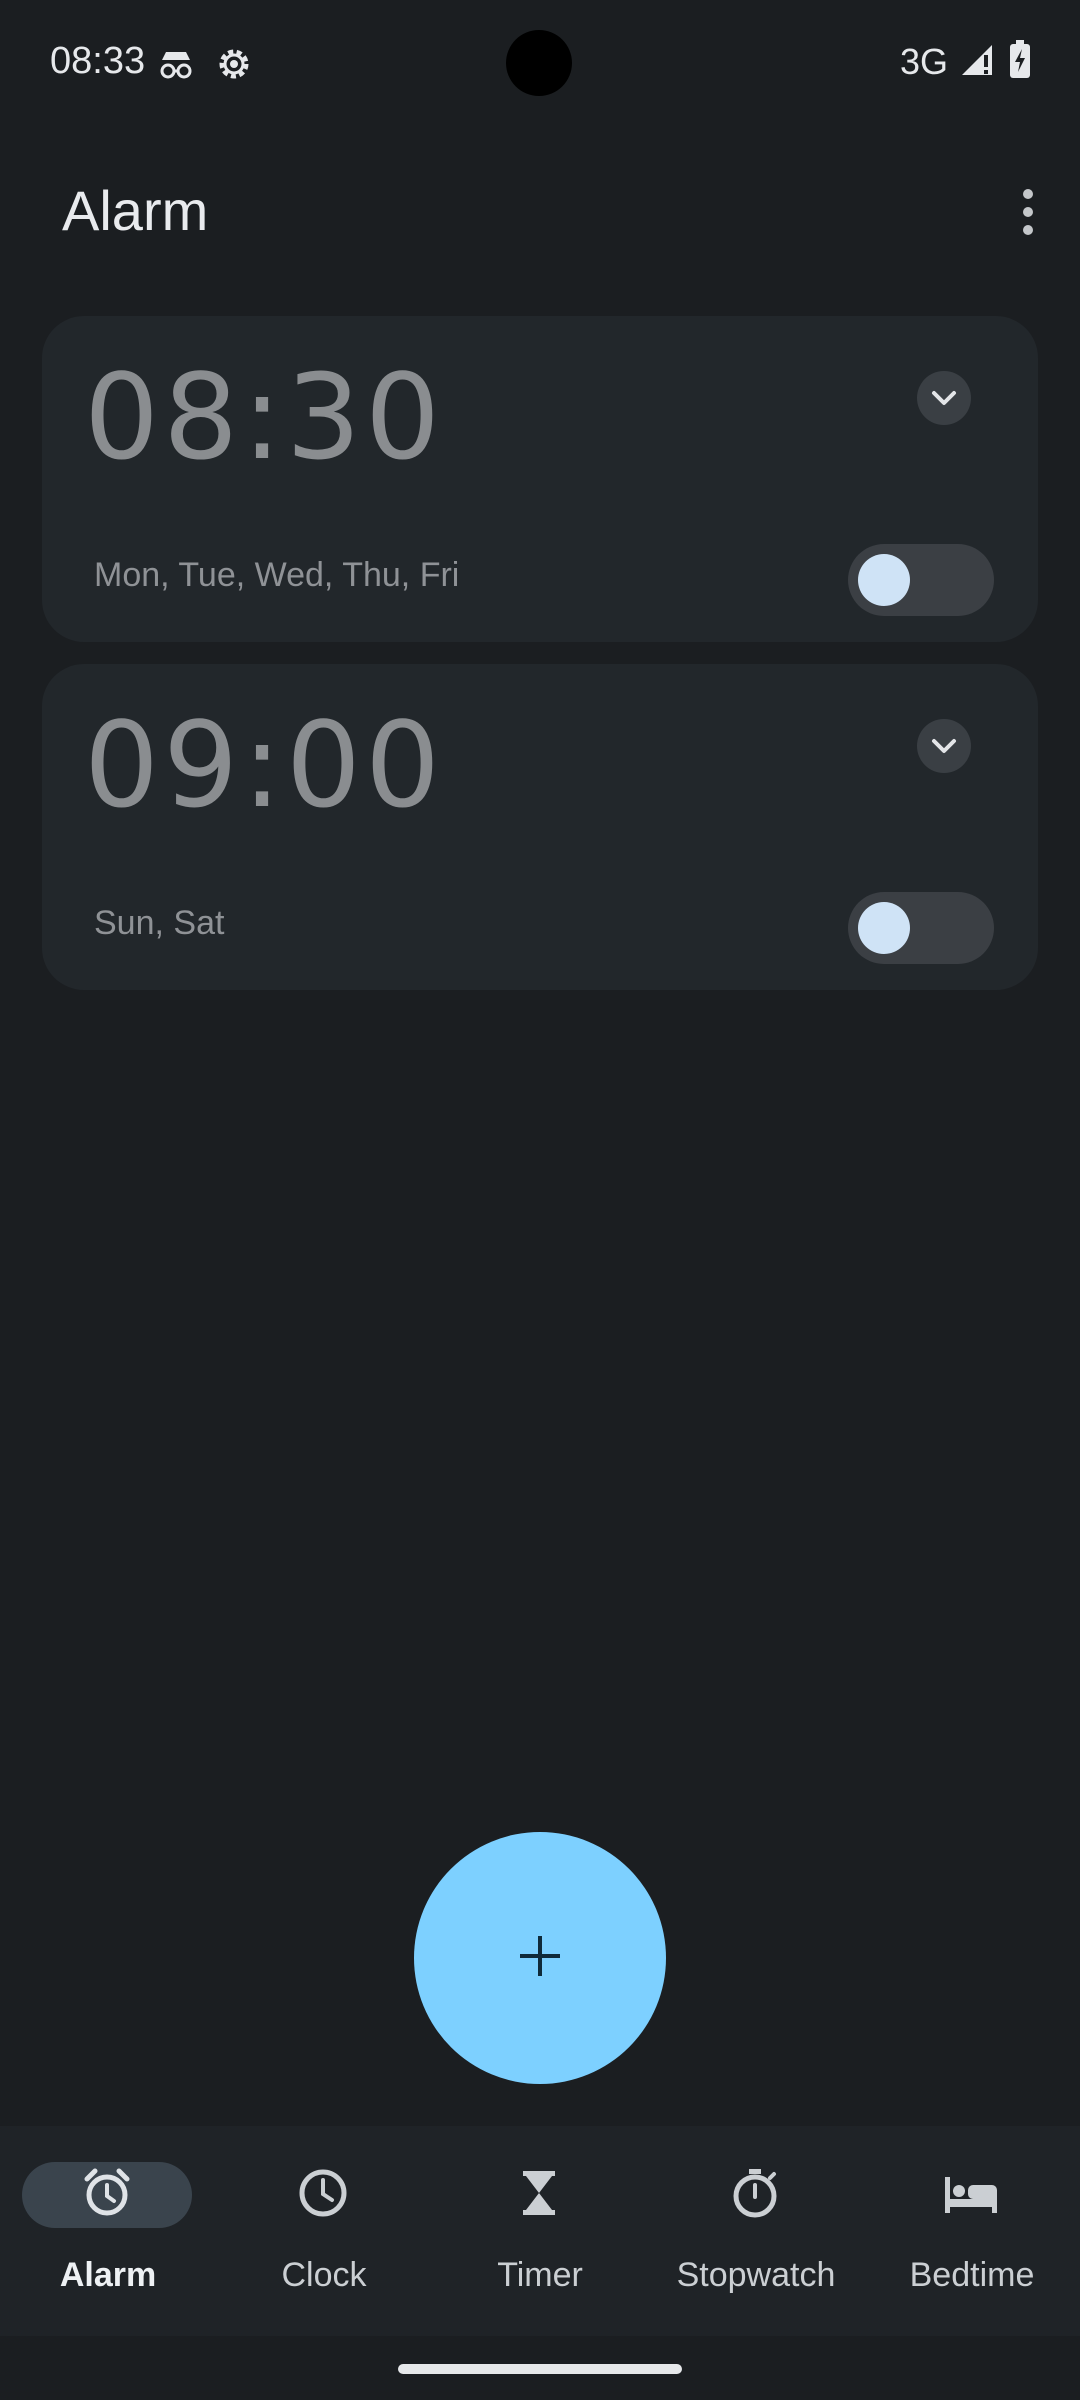 The width and height of the screenshot is (1080, 2400). What do you see at coordinates (540, 2369) in the screenshot?
I see `gesture-navigation-bar` at bounding box center [540, 2369].